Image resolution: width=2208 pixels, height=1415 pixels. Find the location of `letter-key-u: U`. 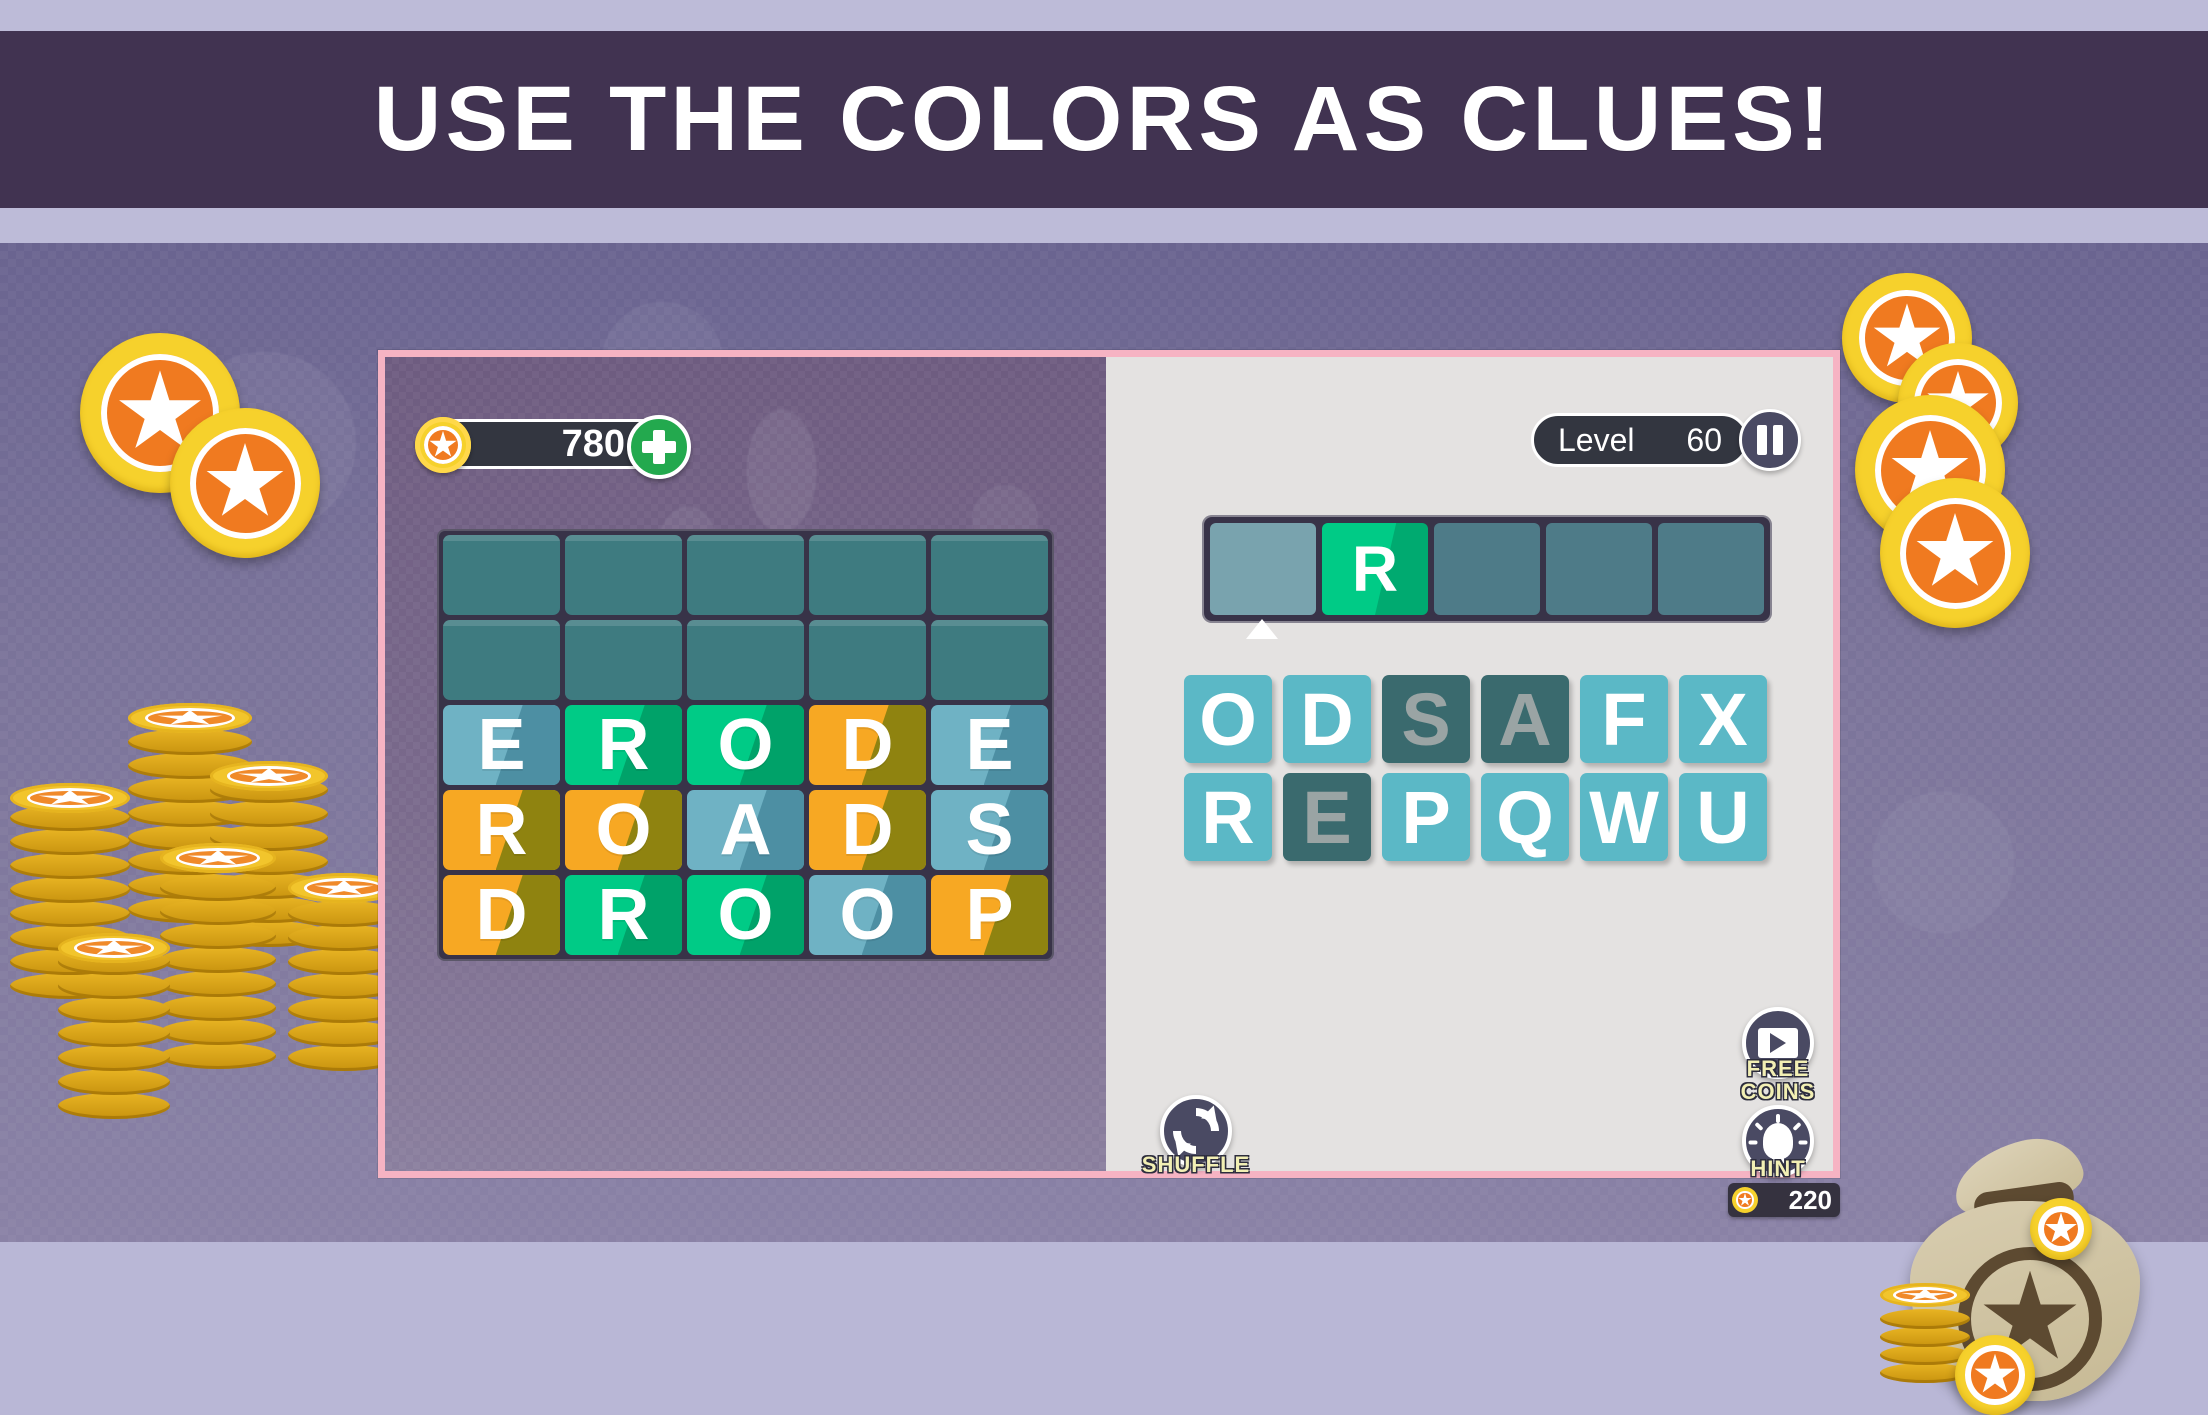

letter-key-u: U is located at coordinates (1723, 817).